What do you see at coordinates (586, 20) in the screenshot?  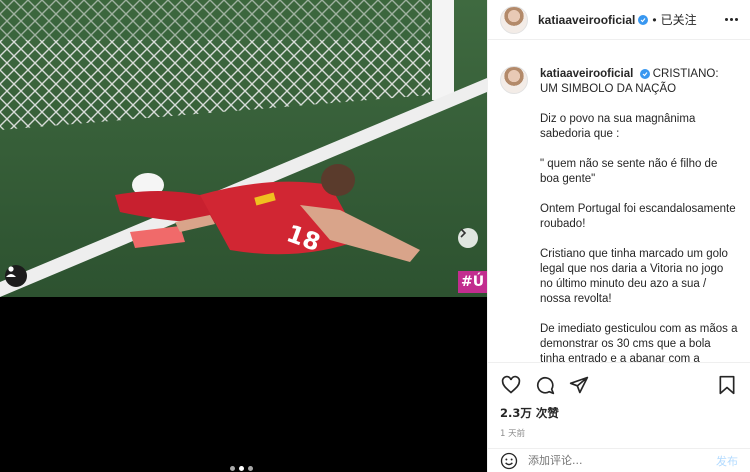 I see `header-username: katiaaveirooficial` at bounding box center [586, 20].